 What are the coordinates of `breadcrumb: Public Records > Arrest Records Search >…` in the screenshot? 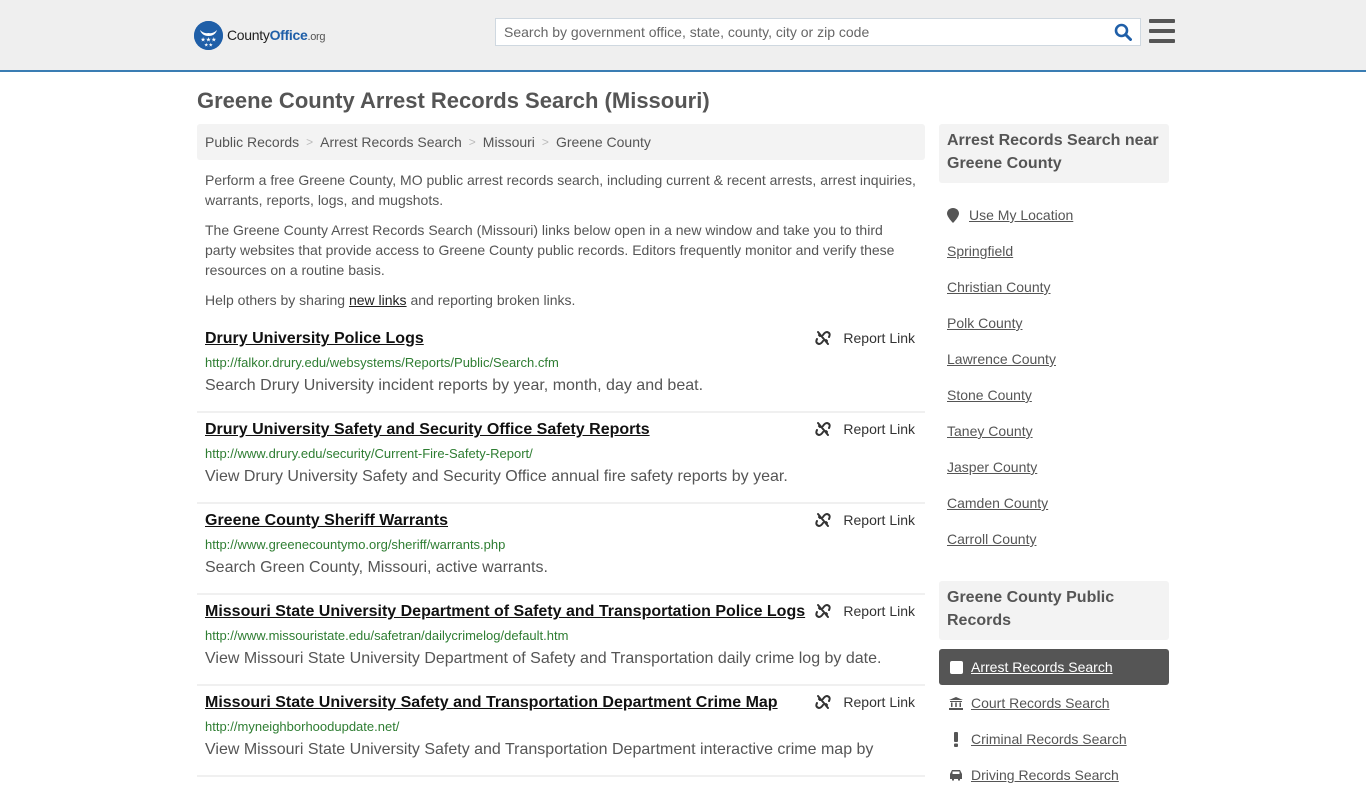 It's located at (561, 142).